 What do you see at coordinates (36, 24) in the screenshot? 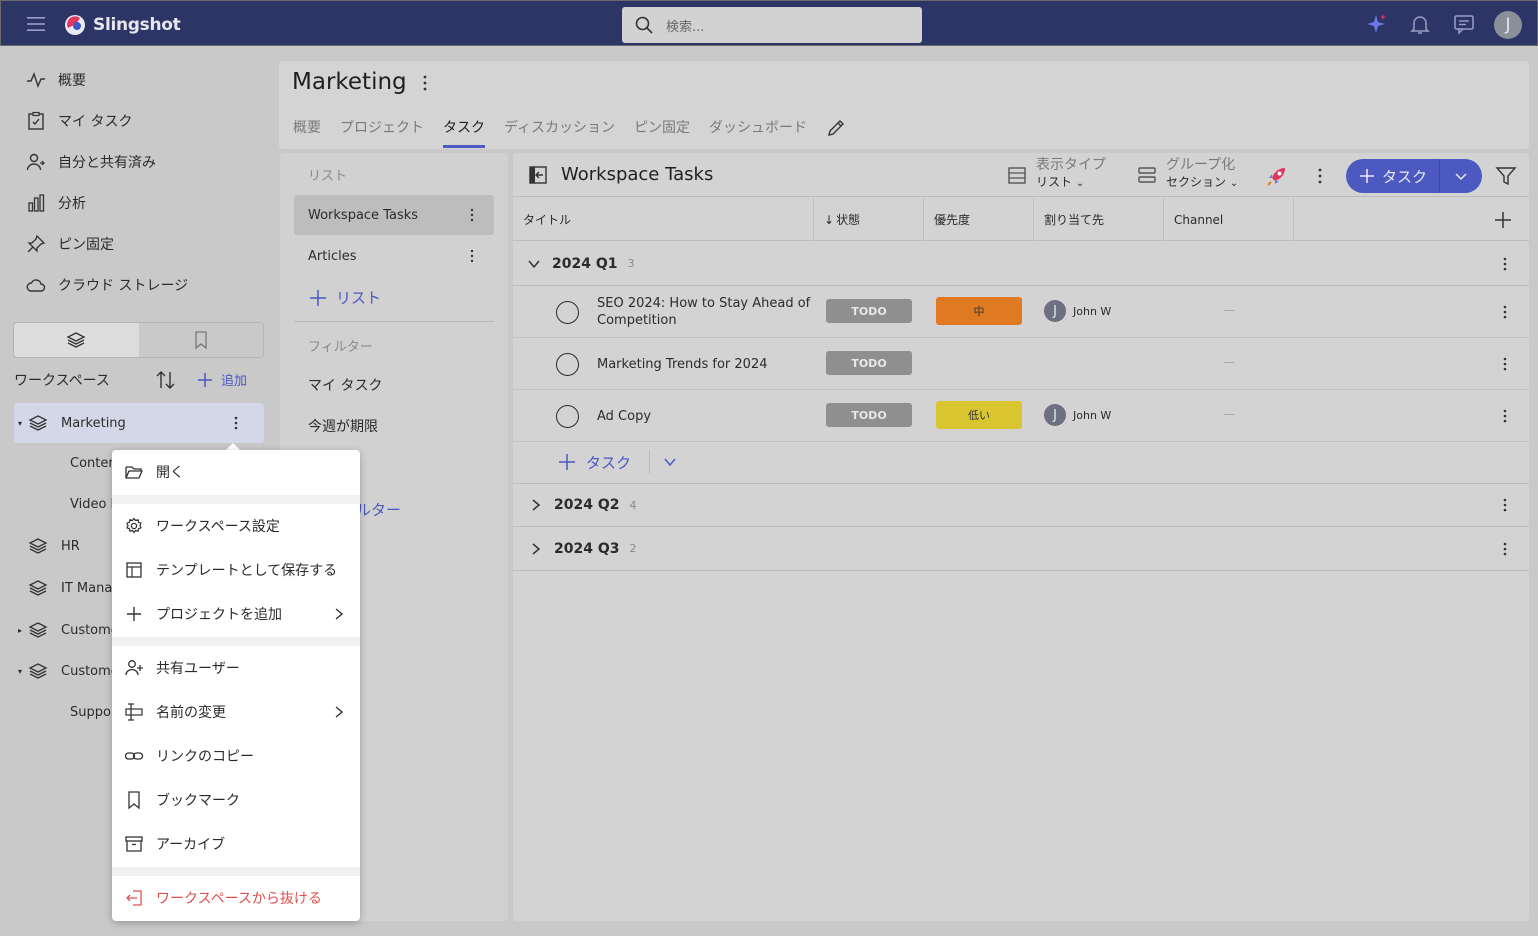
I see `hamburger-menu-icon` at bounding box center [36, 24].